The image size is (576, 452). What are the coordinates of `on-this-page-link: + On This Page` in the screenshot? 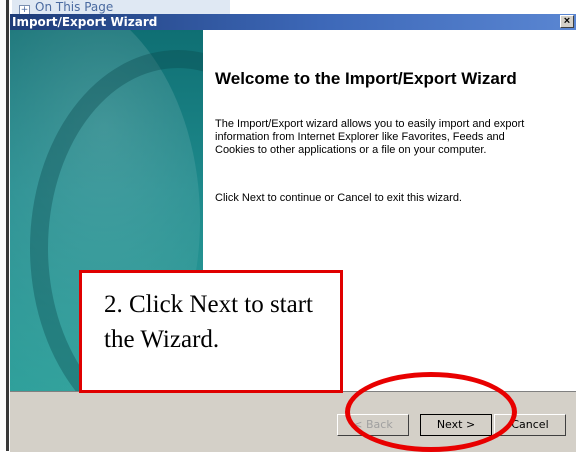 It's located at (121, 8).